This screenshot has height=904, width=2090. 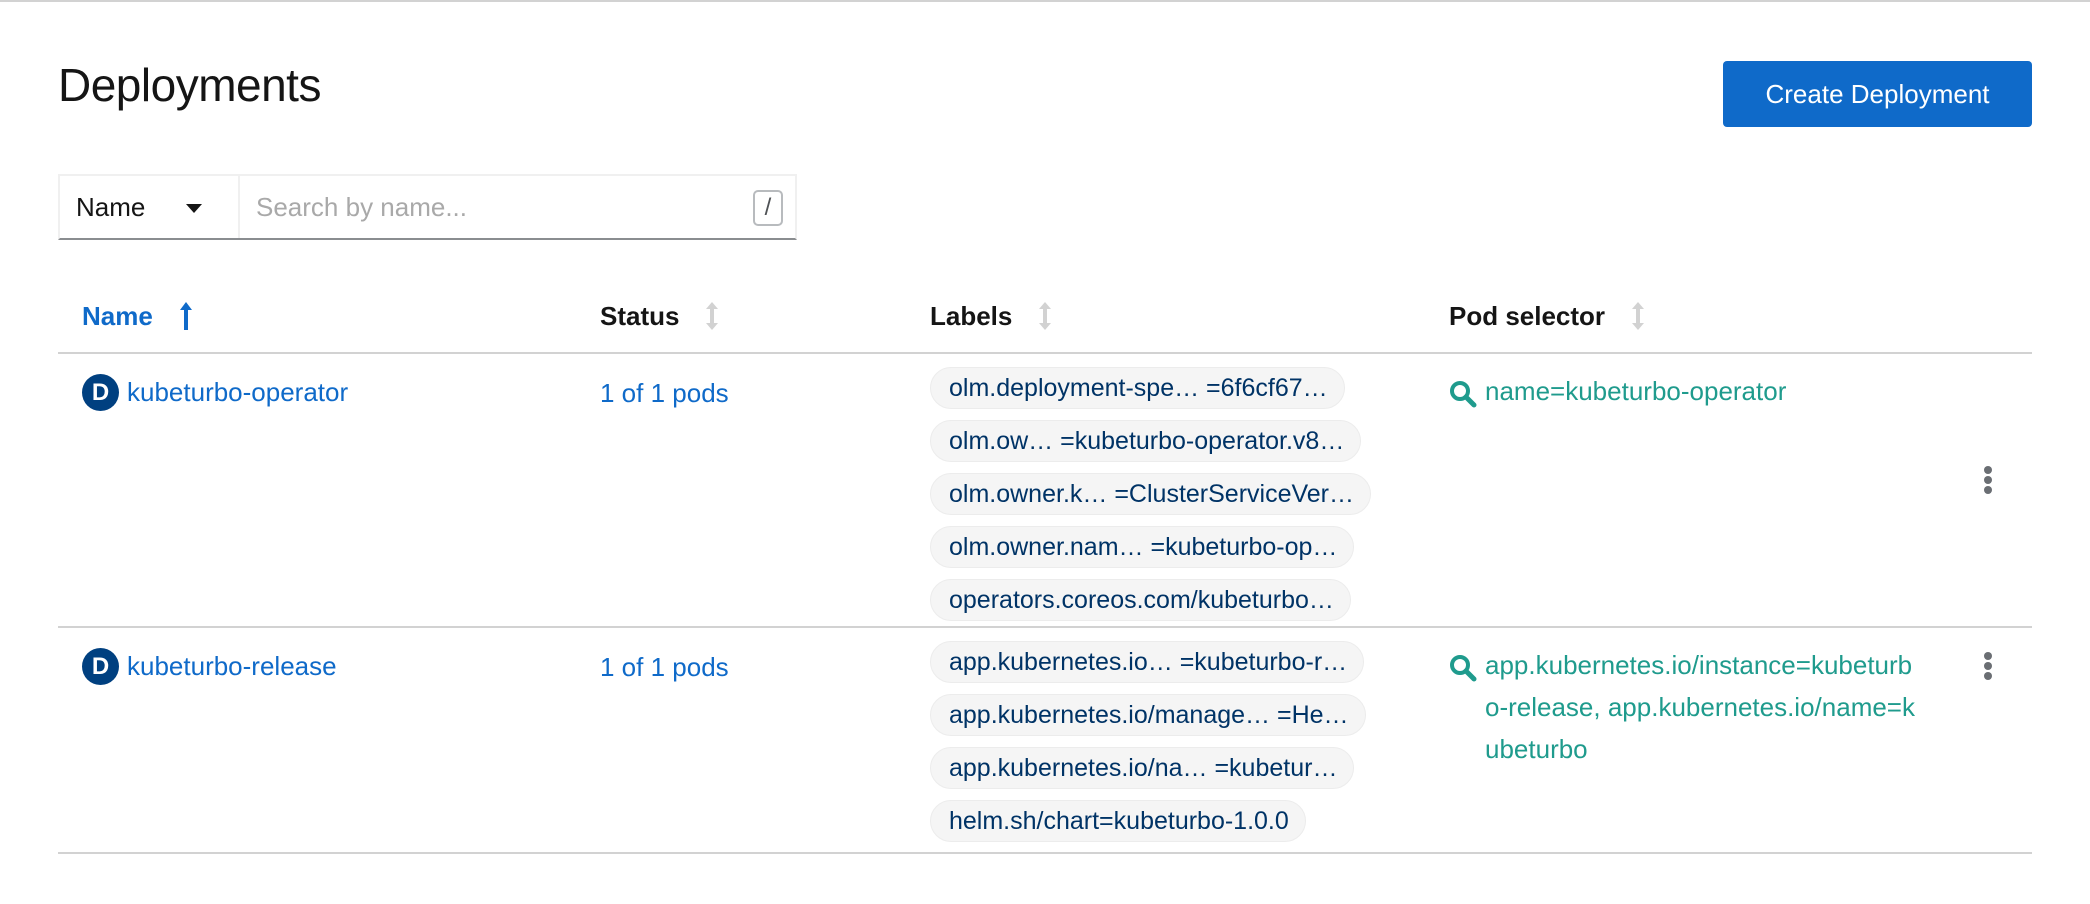 I want to click on sort-ascending-icon, so click(x=186, y=316).